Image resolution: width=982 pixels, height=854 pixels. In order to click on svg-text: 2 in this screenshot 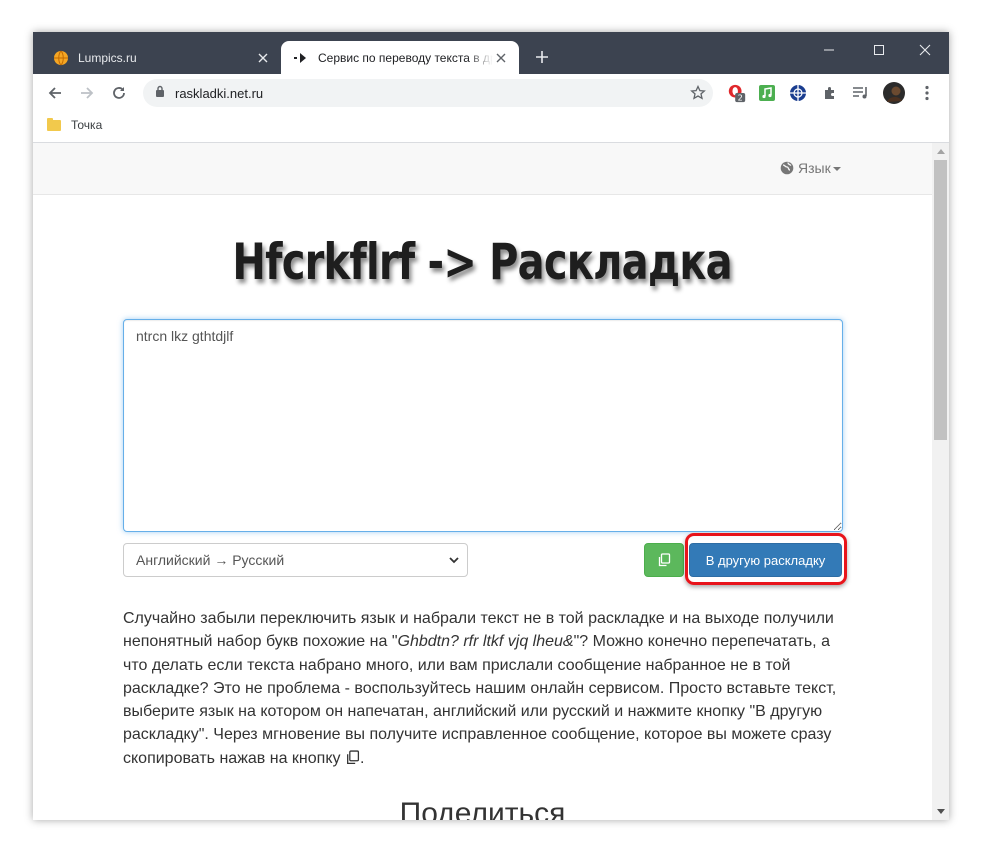, I will do `click(740, 98)`.